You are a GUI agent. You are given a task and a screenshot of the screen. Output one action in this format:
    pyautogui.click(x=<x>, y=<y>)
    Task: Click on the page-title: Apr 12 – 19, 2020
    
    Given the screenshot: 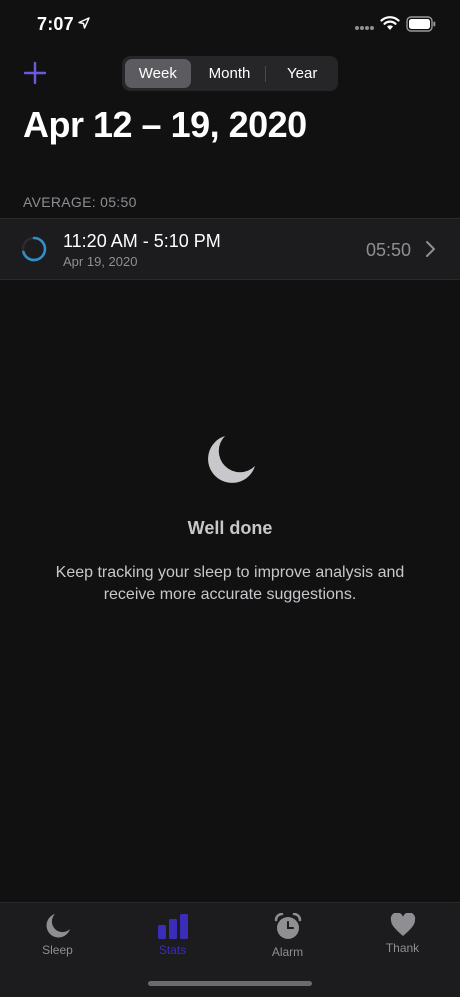 What is the action you would take?
    pyautogui.click(x=165, y=124)
    